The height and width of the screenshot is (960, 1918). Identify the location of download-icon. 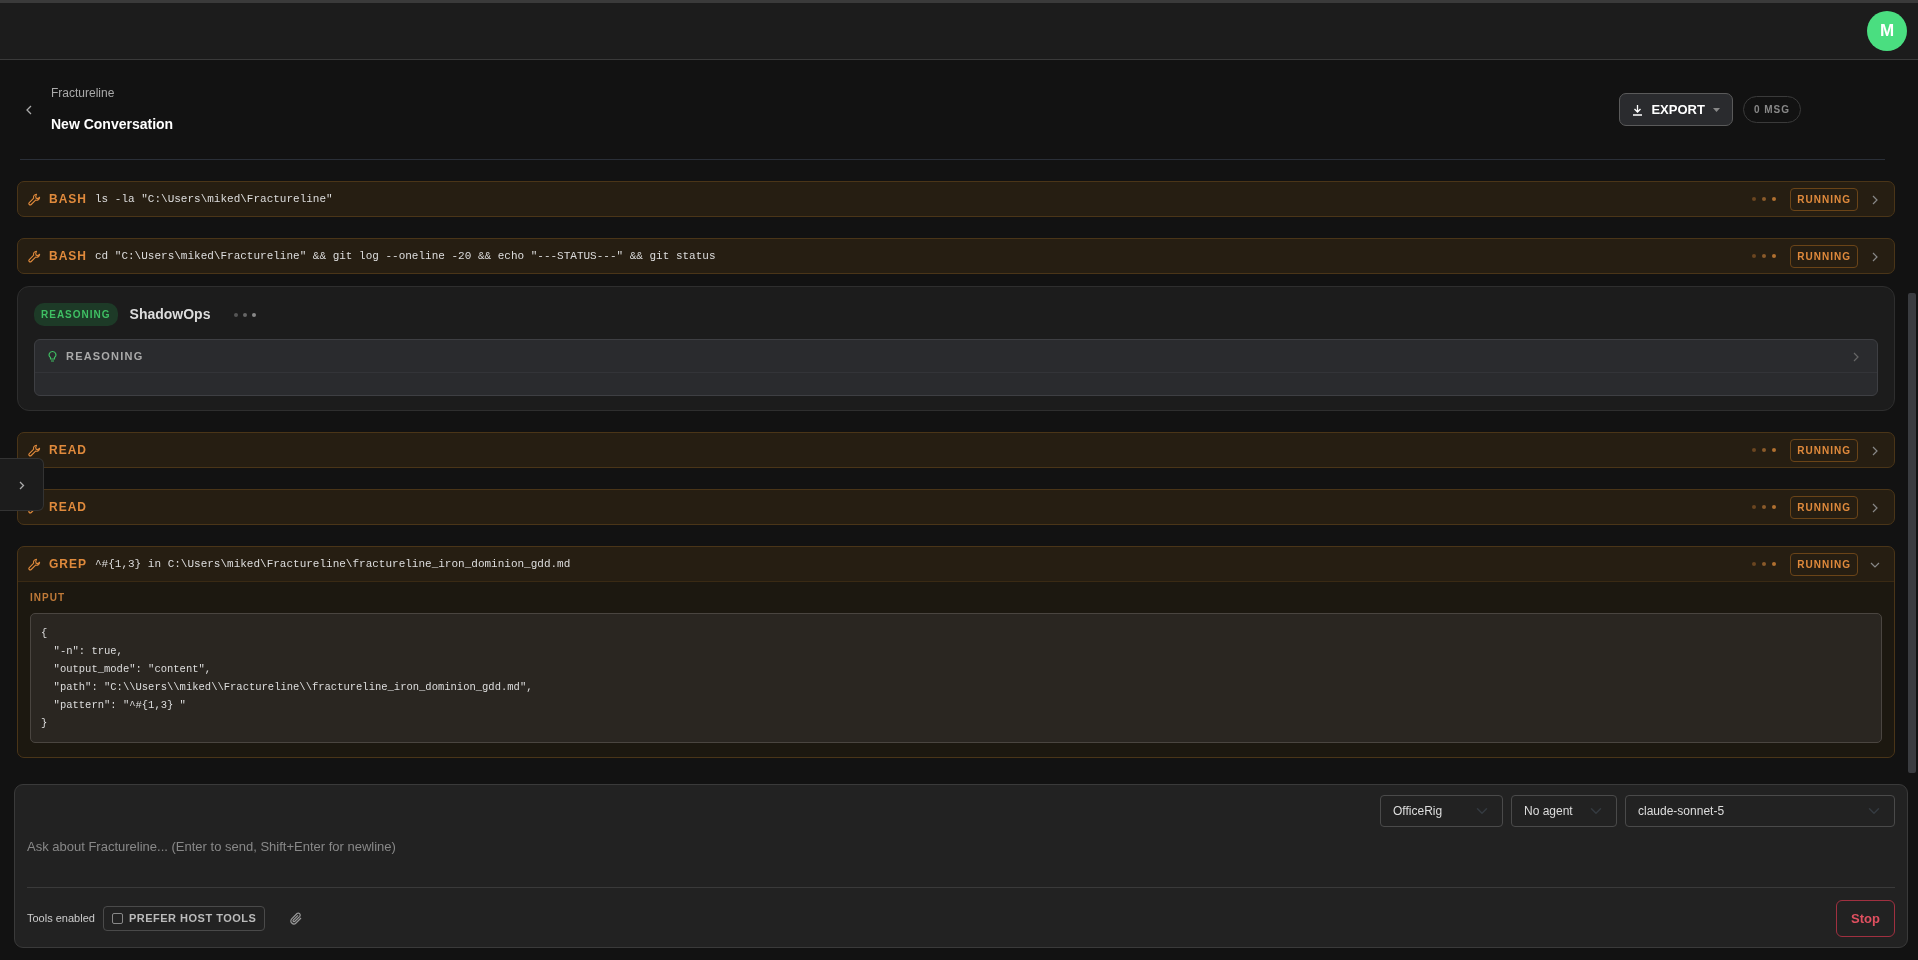
(1638, 109).